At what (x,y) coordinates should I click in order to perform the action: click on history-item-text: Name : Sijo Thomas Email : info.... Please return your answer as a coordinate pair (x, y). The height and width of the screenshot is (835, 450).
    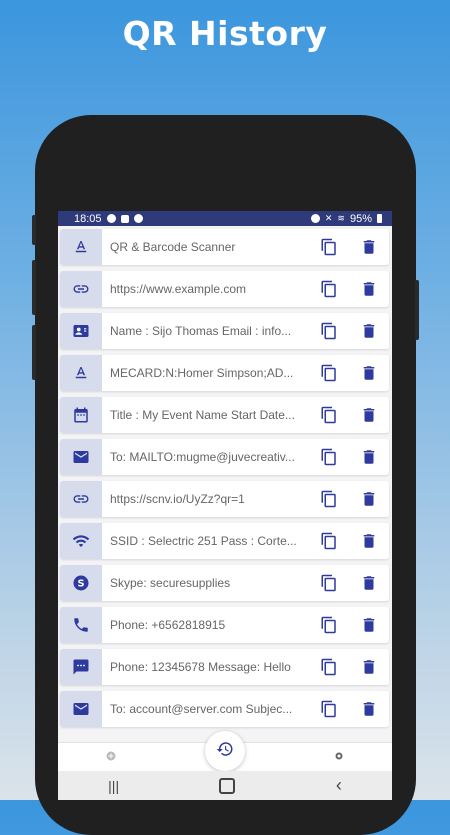
    Looking at the image, I should click on (201, 331).